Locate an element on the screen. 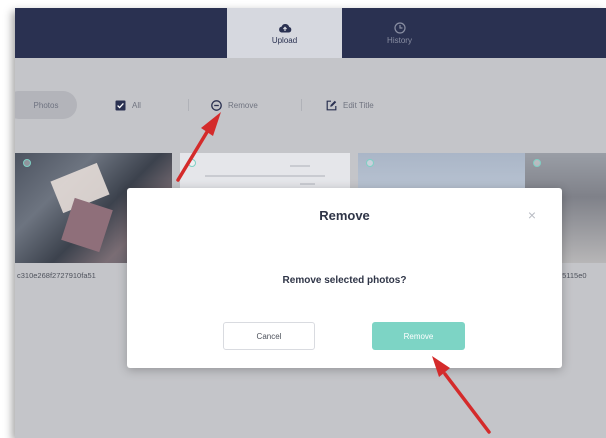  edit-title-button: Edit Title is located at coordinates (350, 105).